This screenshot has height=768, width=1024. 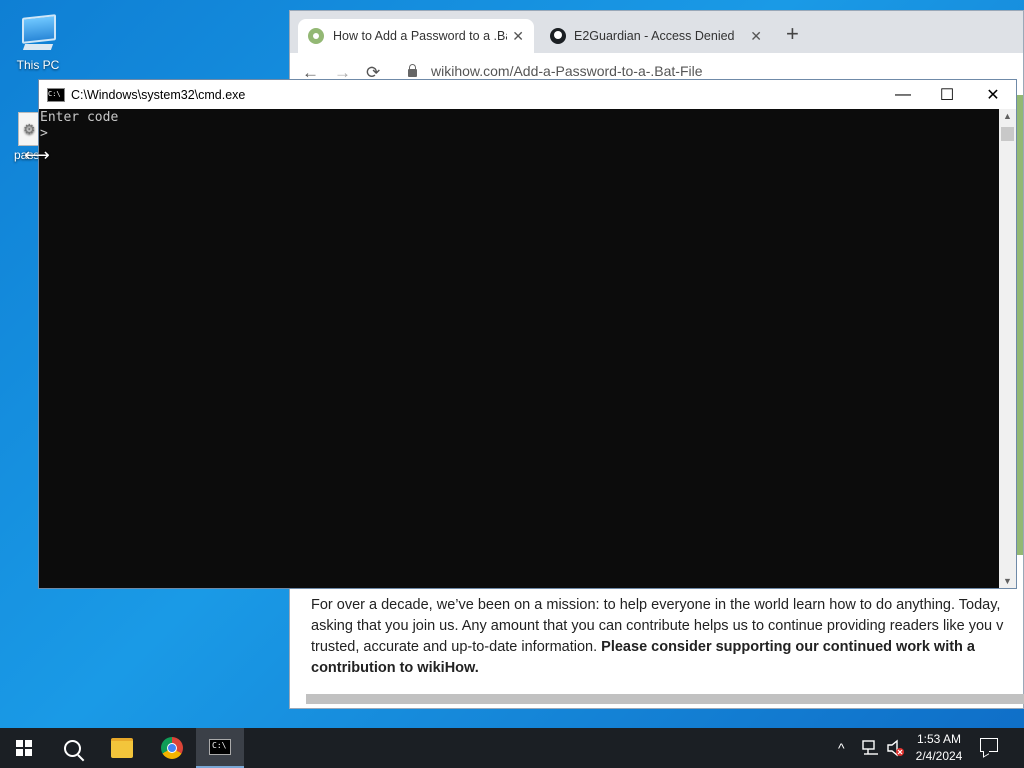 I want to click on start-button, so click(x=24, y=748).